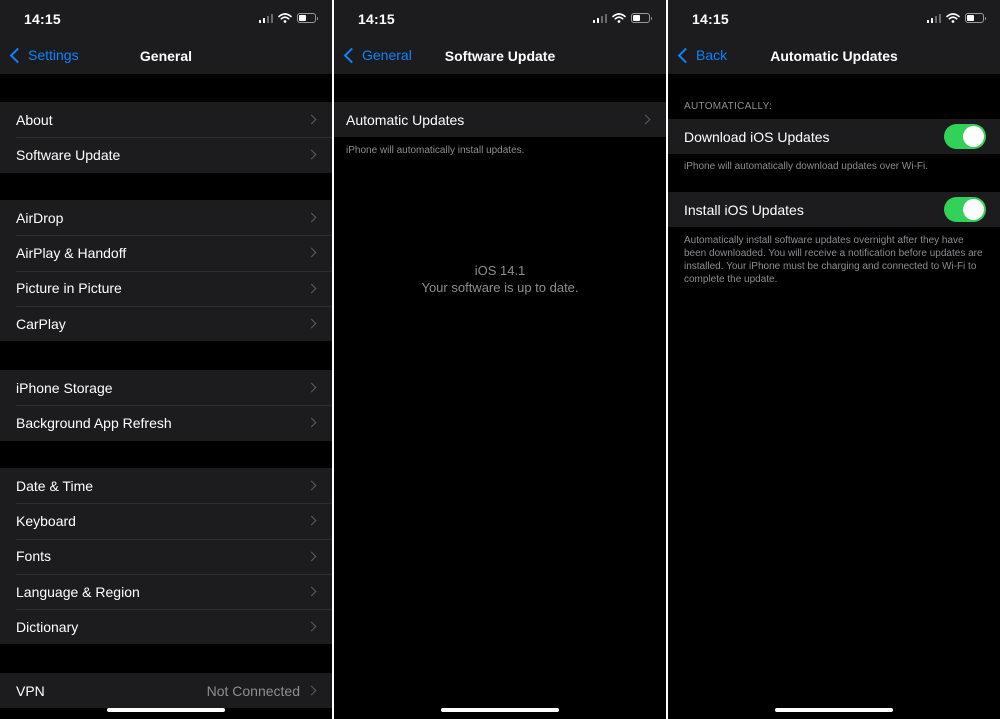 This screenshot has width=1000, height=719. I want to click on settings-row-software-update: Software Update, so click(166, 154).